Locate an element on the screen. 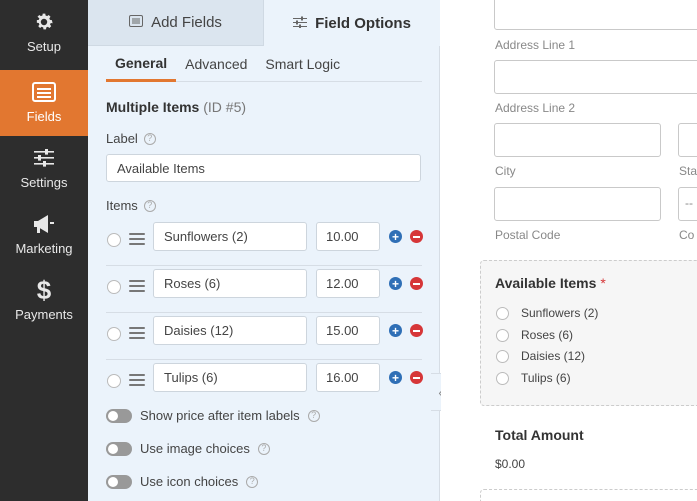 This screenshot has width=697, height=501. tab-add-fields-label: Add Fields is located at coordinates (186, 22).